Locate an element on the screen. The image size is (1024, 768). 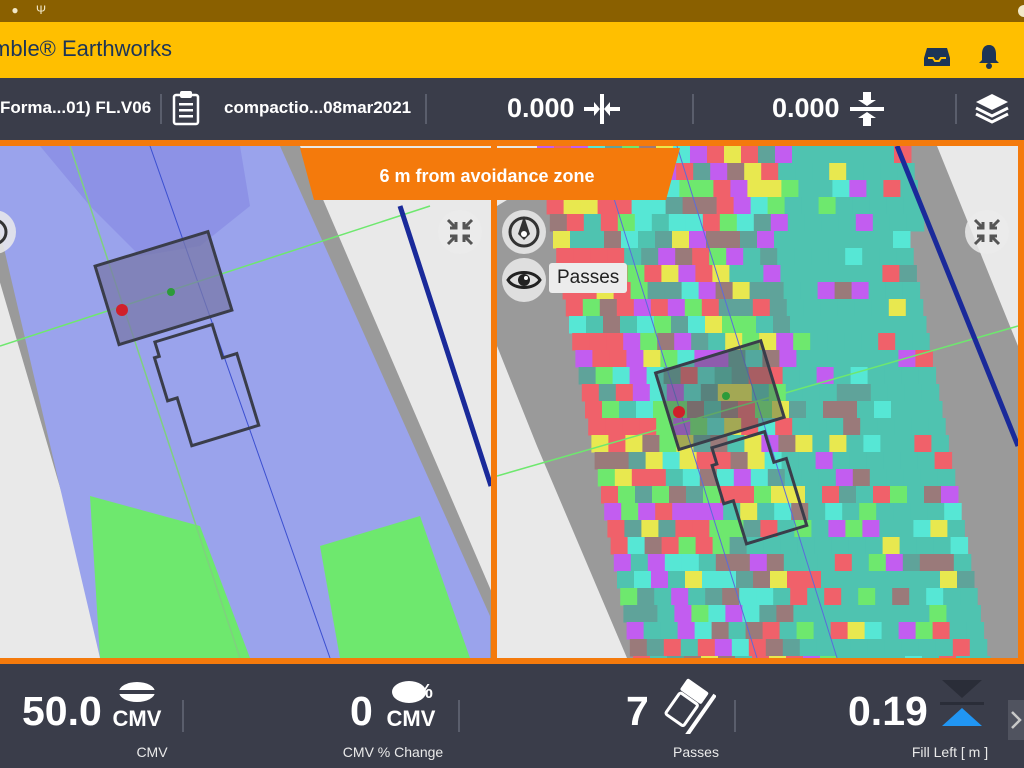
vertical-offset-icon is located at coordinates (867, 109).